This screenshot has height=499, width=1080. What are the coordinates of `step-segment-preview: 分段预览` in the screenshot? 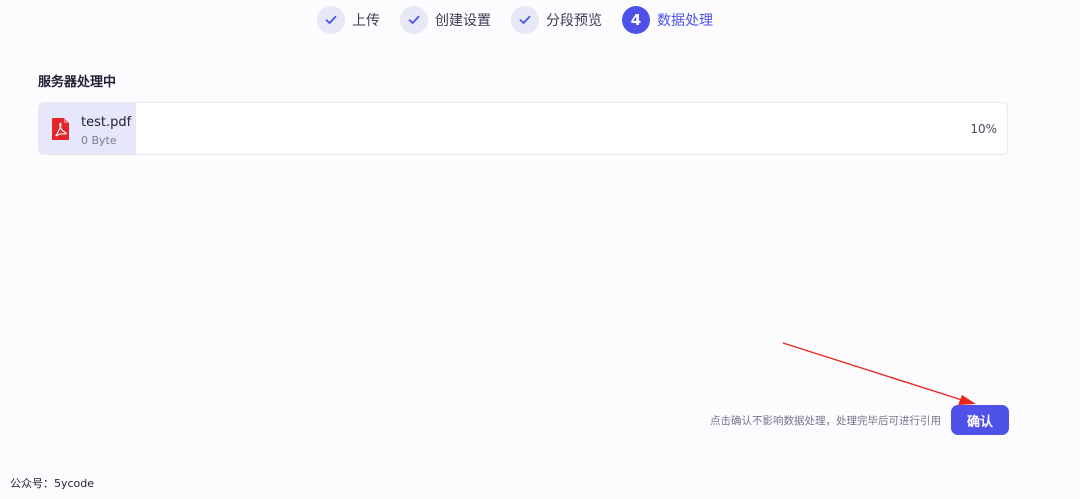 It's located at (556, 20).